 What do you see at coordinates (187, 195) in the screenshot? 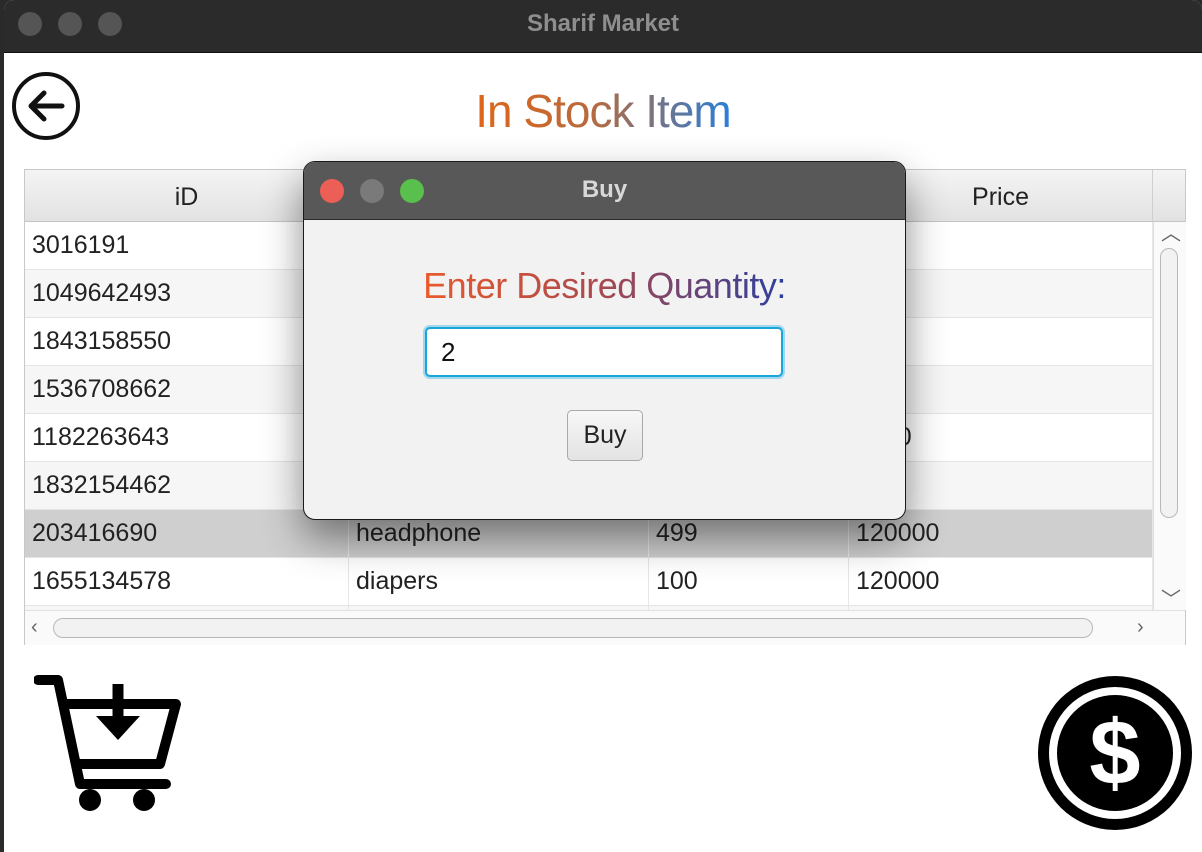
I see `column-header-id: iD` at bounding box center [187, 195].